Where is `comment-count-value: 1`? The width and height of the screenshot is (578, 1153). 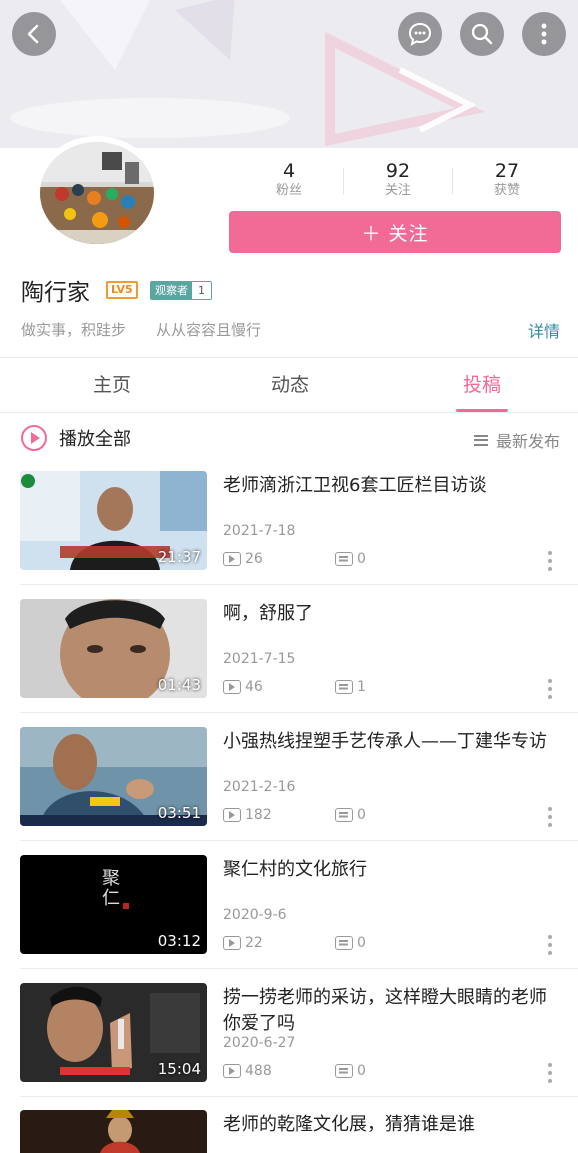
comment-count-value: 1 is located at coordinates (361, 687).